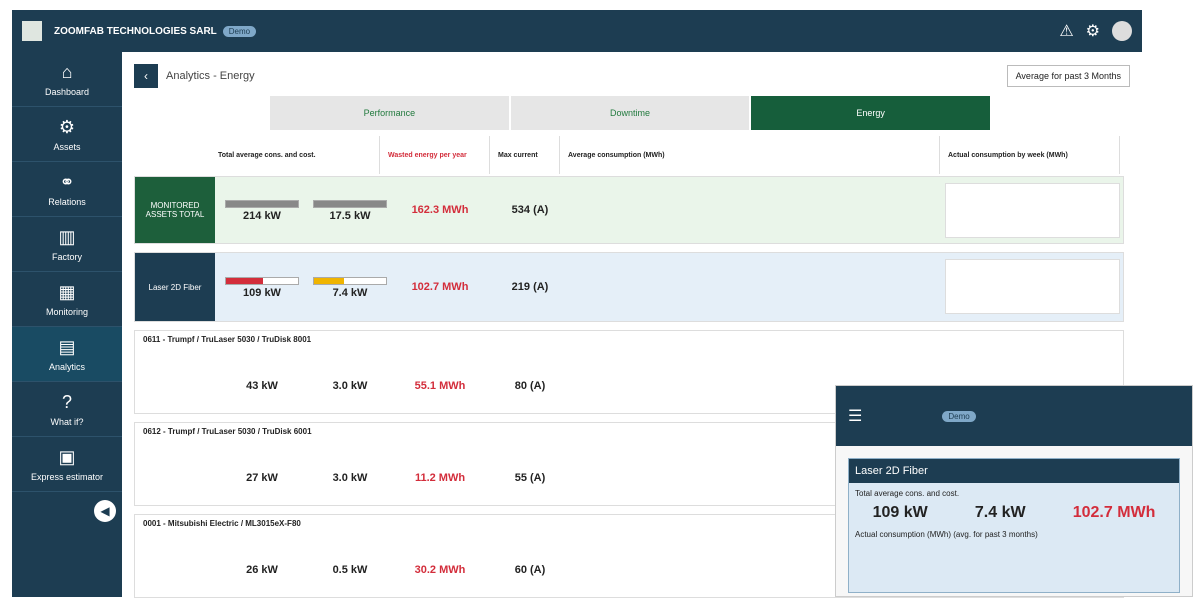 This screenshot has height=611, width=1193. Describe the element at coordinates (67, 236) in the screenshot. I see `factory-icon: ▥` at that location.